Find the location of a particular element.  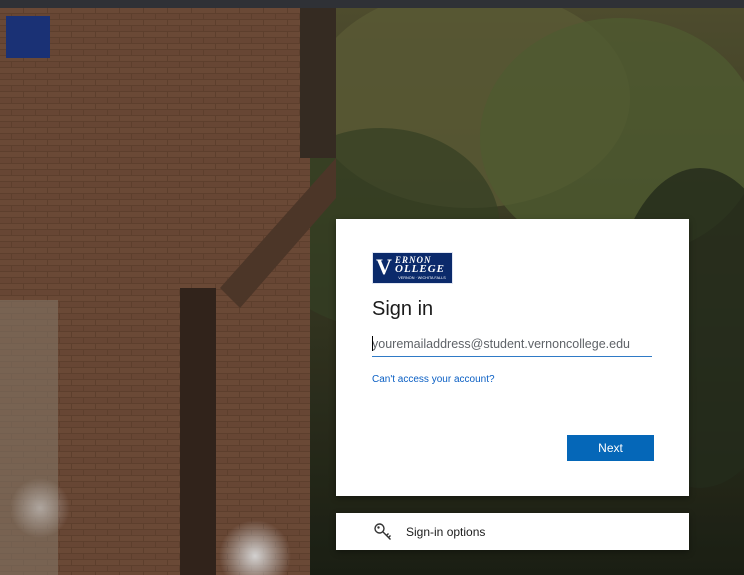

window-top-bar is located at coordinates (372, 4).